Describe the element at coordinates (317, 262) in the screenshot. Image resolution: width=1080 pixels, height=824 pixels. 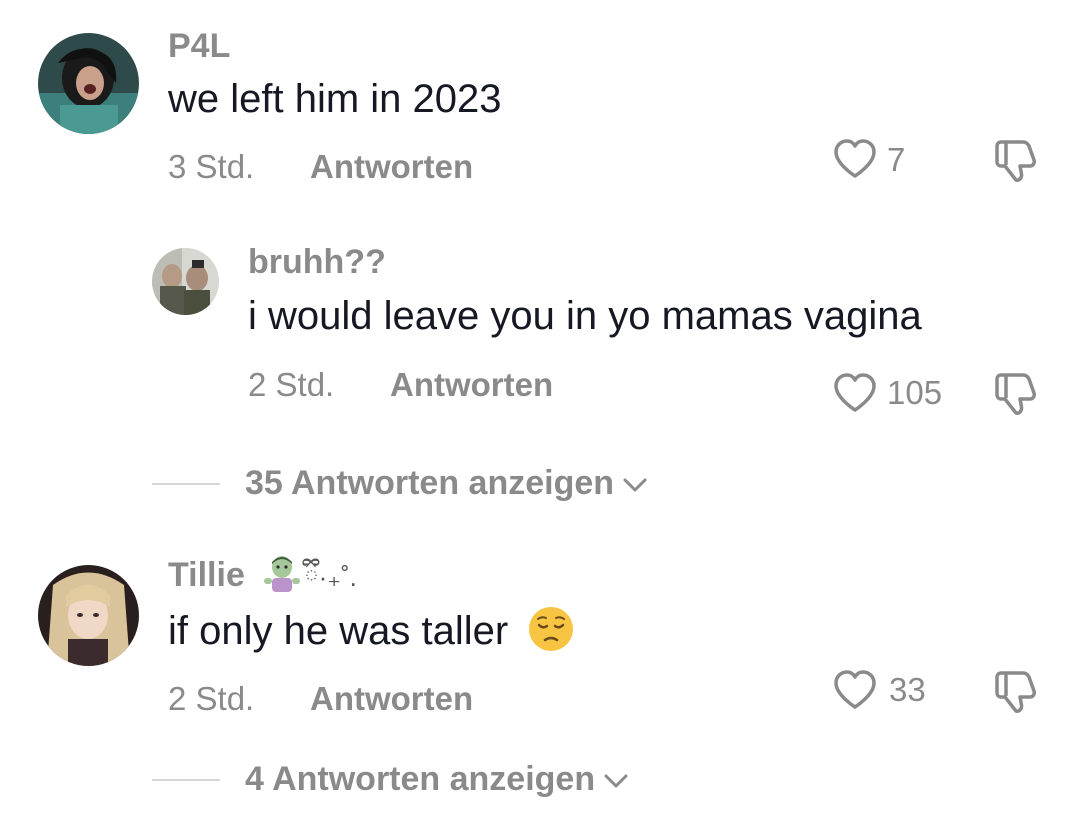
I see `comment-username: bruhh??` at that location.